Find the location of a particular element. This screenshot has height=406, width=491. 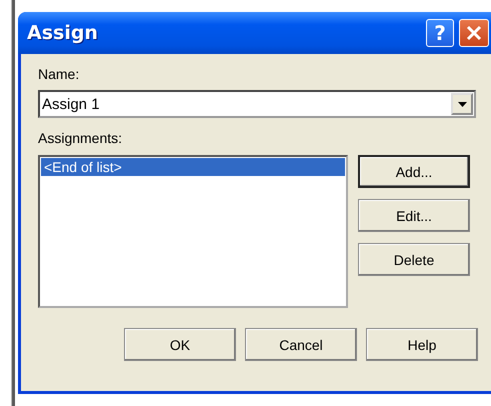

dialog-button: Cancel is located at coordinates (301, 344).